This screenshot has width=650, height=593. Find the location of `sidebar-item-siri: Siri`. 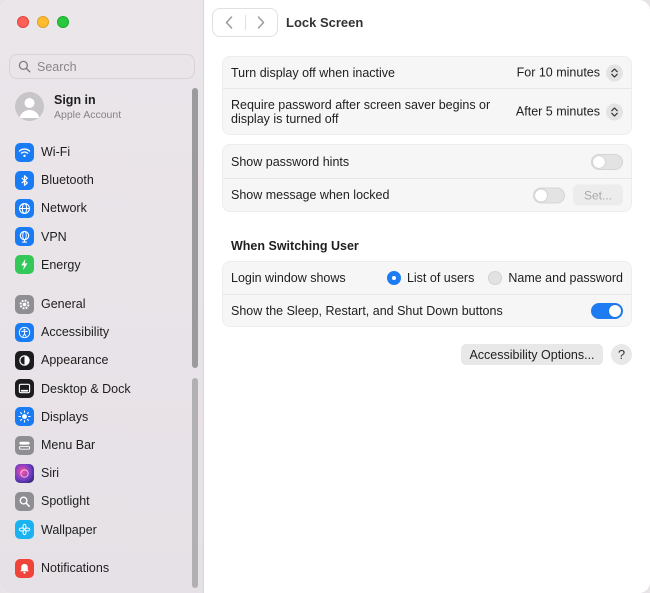

sidebar-item-siri: Siri is located at coordinates (104, 473).